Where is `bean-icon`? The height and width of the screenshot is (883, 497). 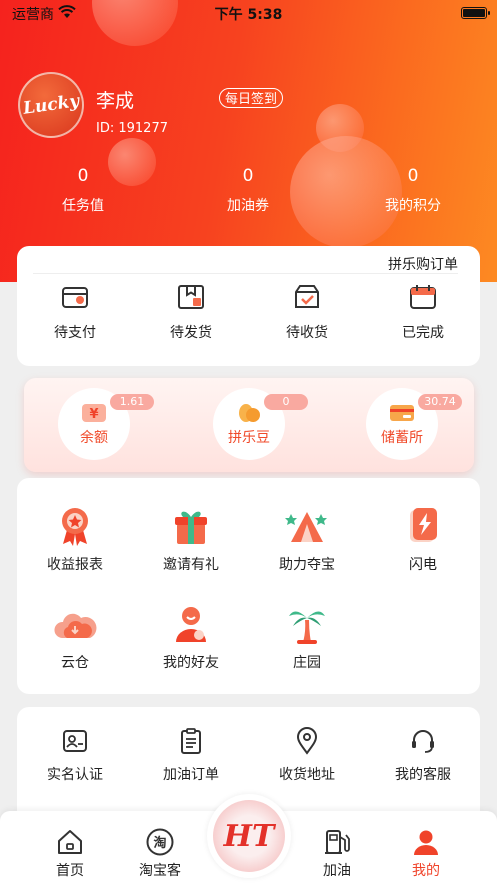 bean-icon is located at coordinates (249, 413).